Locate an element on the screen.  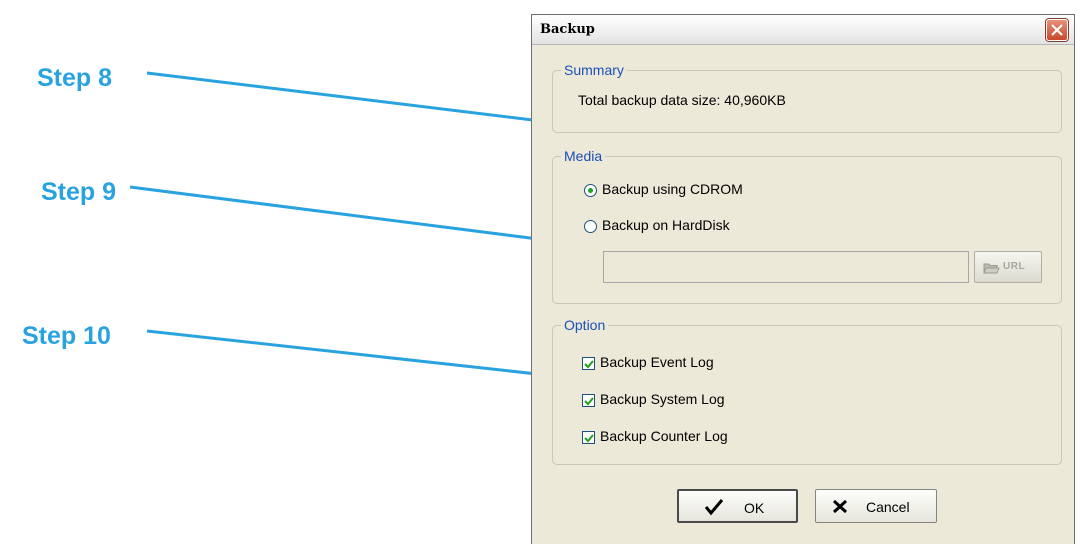
ok-button: OK is located at coordinates (737, 506).